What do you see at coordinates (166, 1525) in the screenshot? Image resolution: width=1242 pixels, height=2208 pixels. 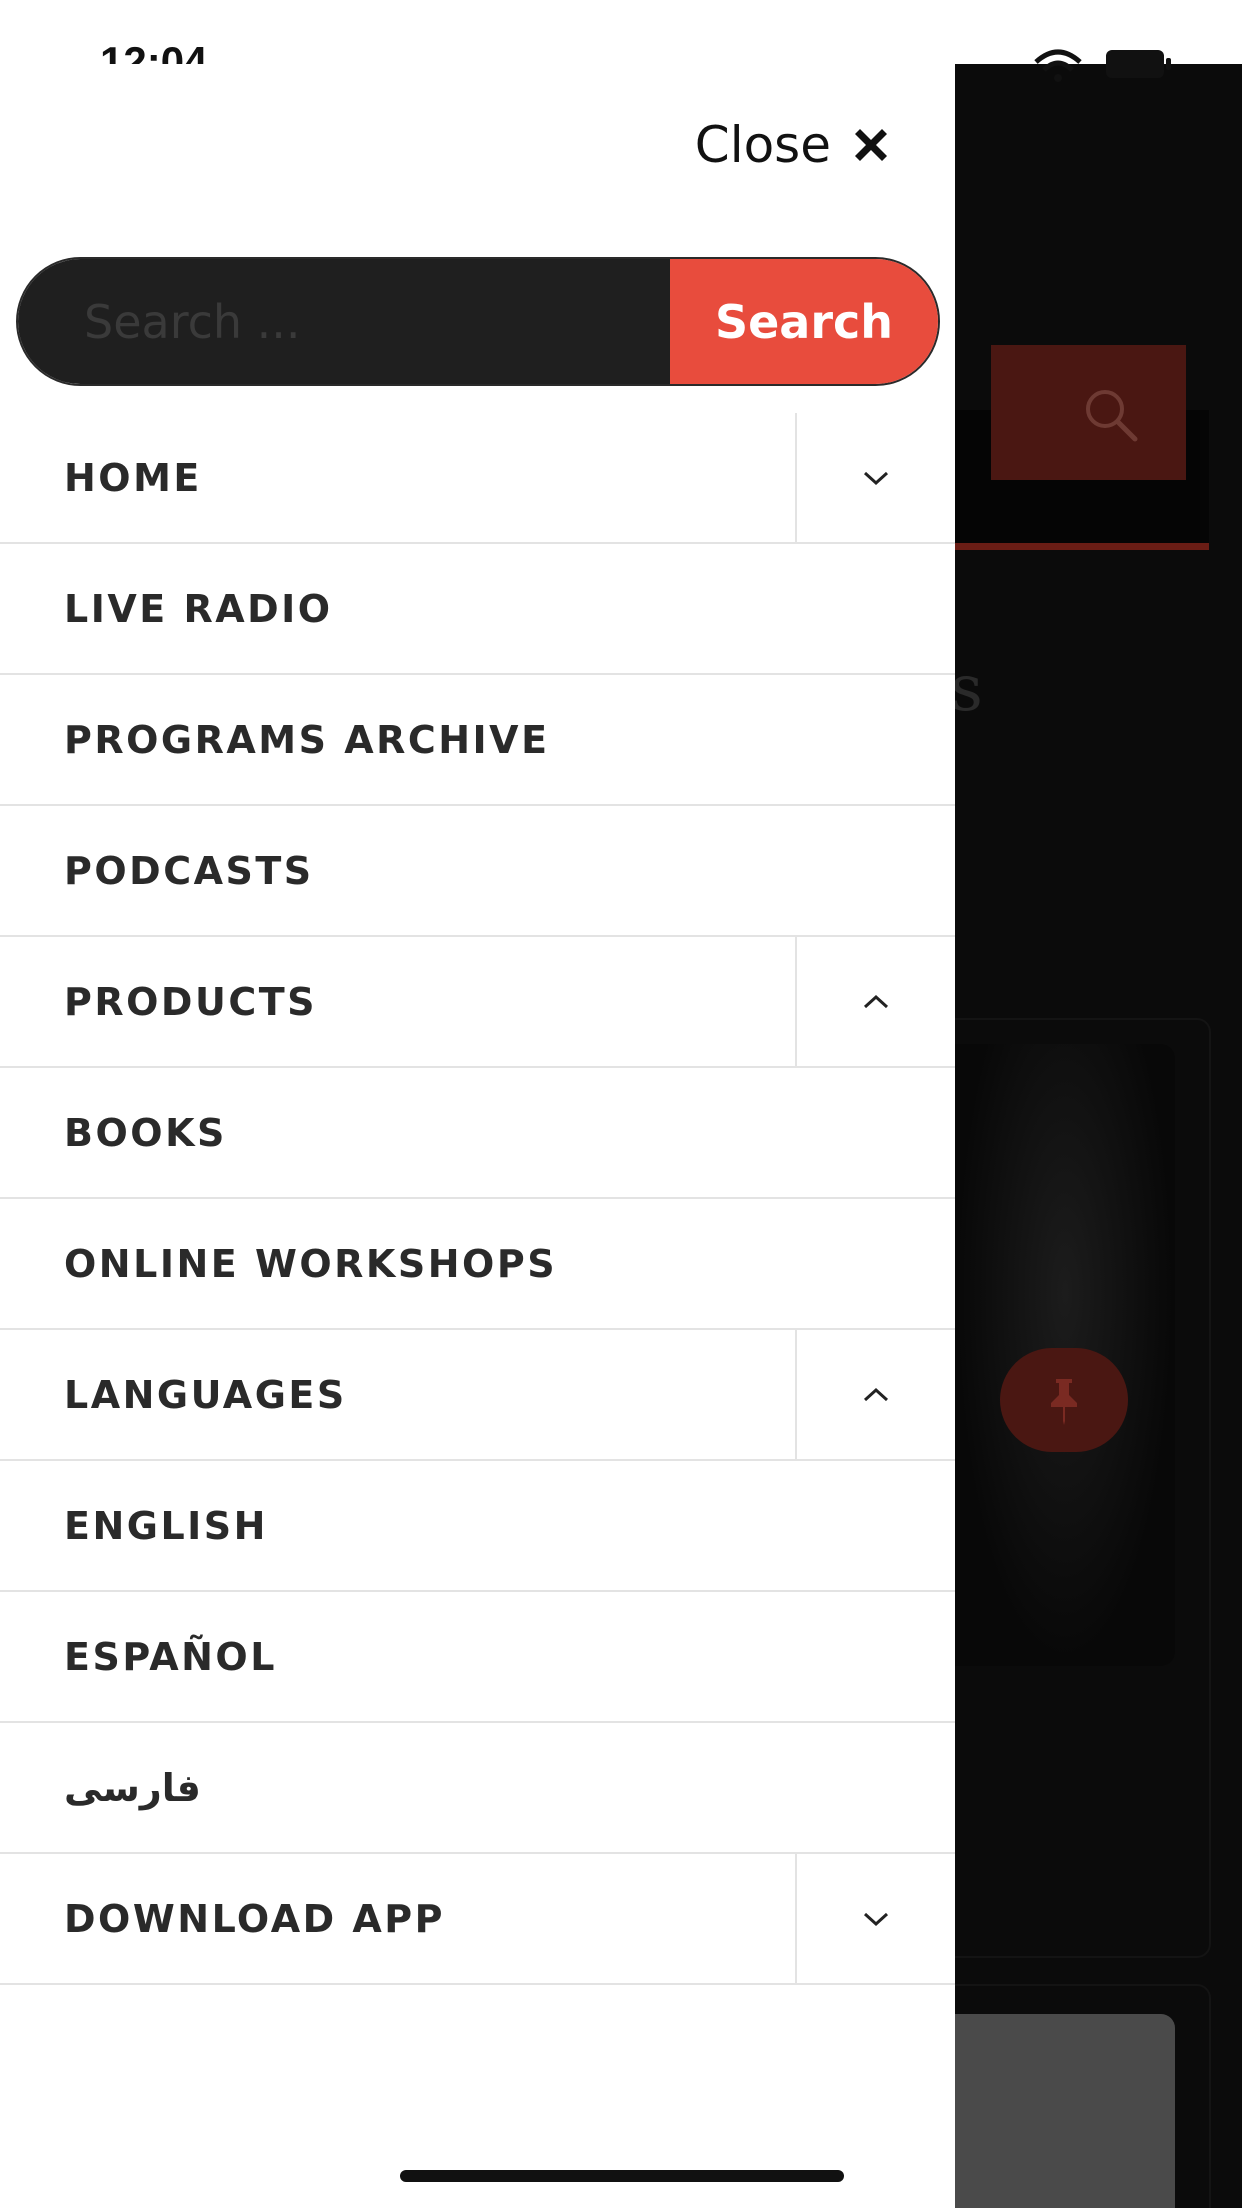 I see `menu-item-label: ENGLISH` at bounding box center [166, 1525].